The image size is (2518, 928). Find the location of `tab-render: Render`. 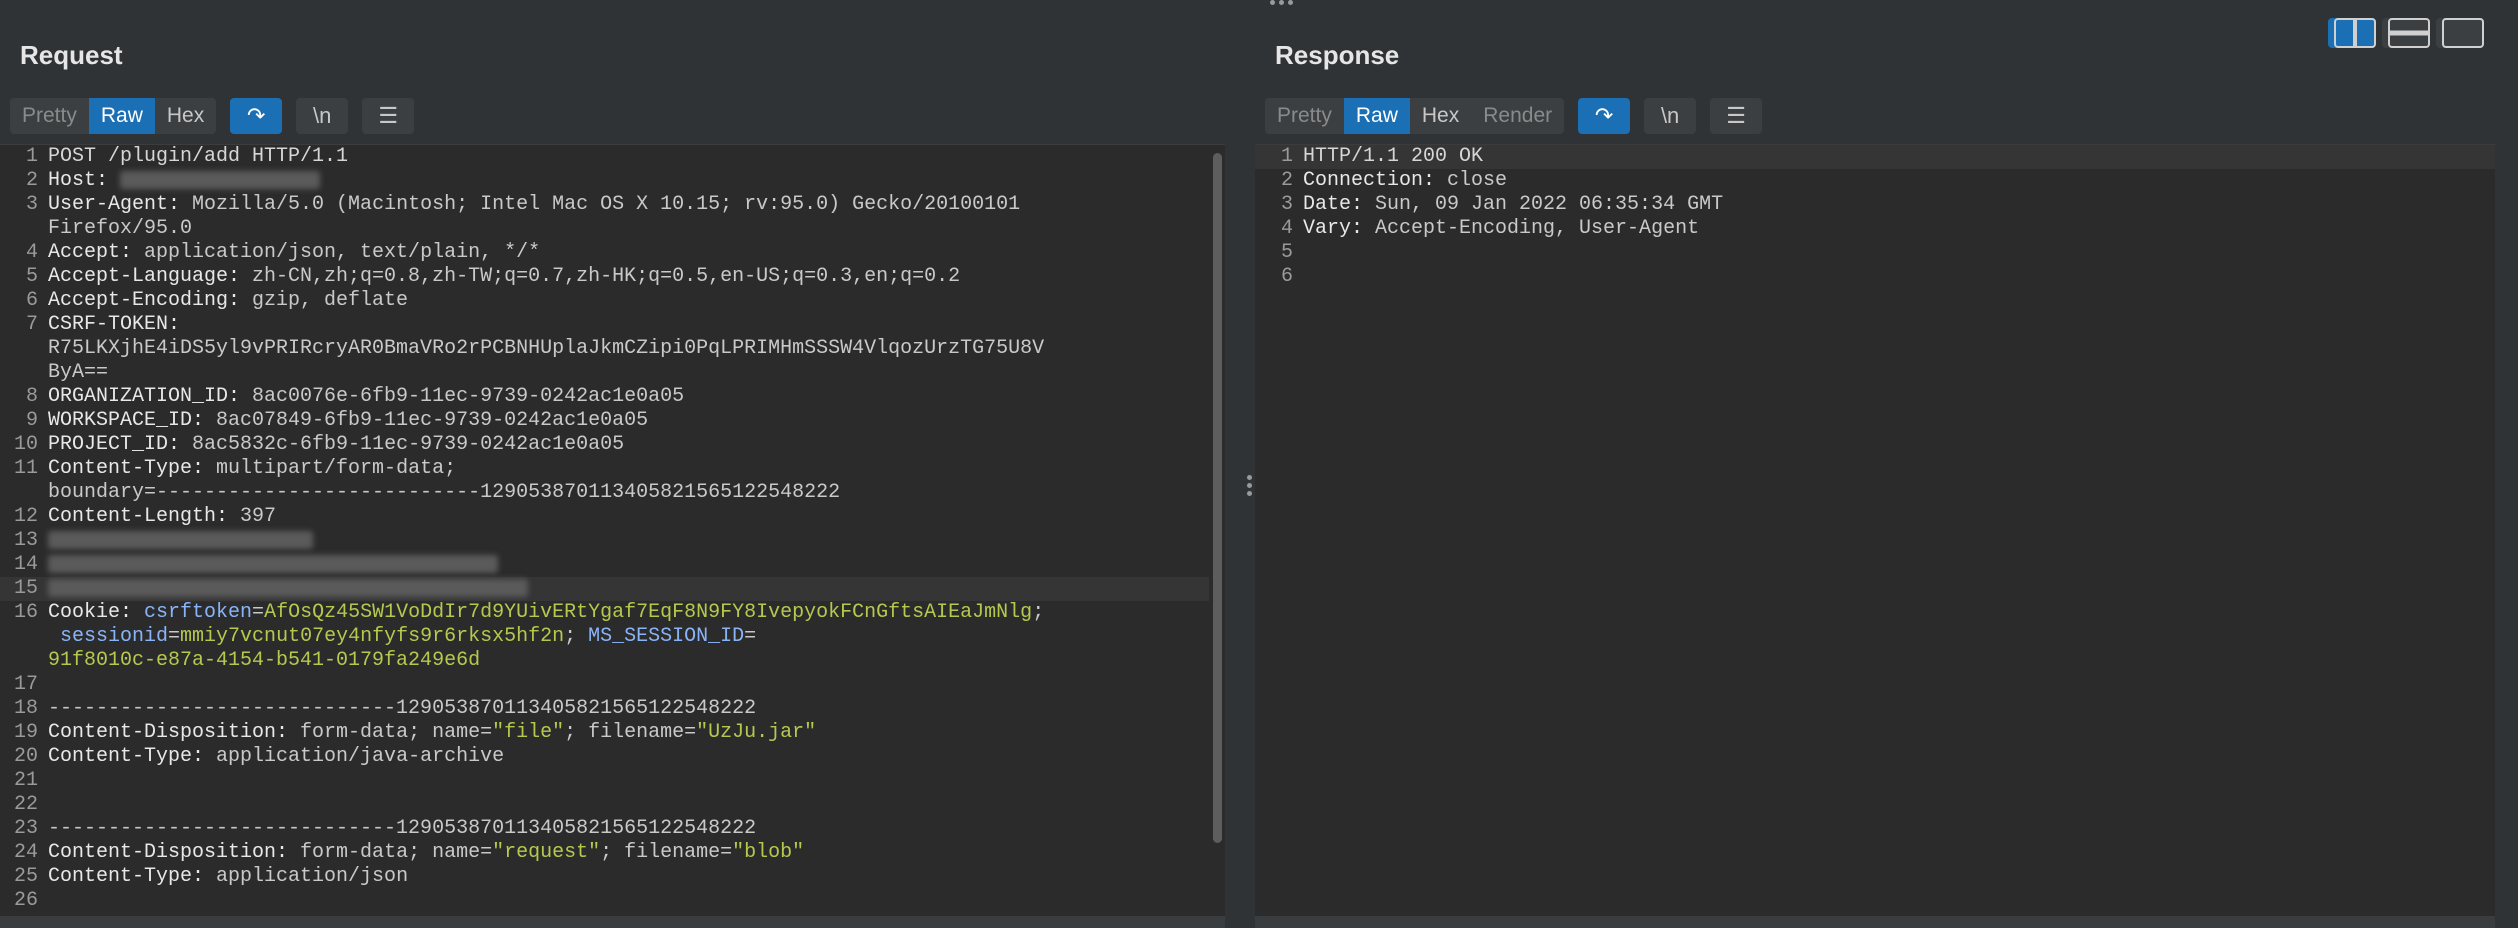

tab-render: Render is located at coordinates (1517, 116).